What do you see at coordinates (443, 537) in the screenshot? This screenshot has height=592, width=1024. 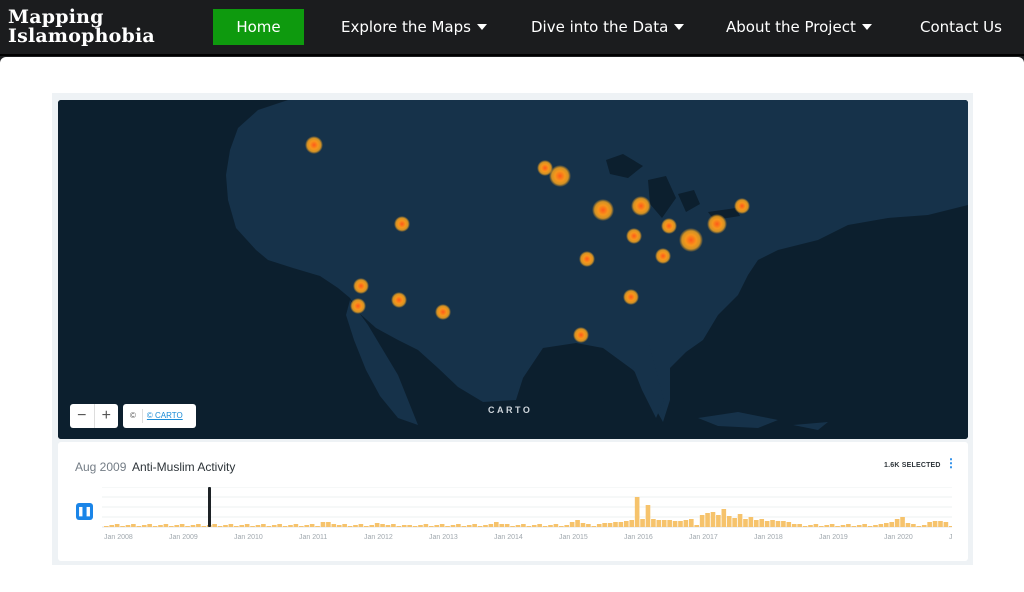 I see `tick-label: Jan 2013` at bounding box center [443, 537].